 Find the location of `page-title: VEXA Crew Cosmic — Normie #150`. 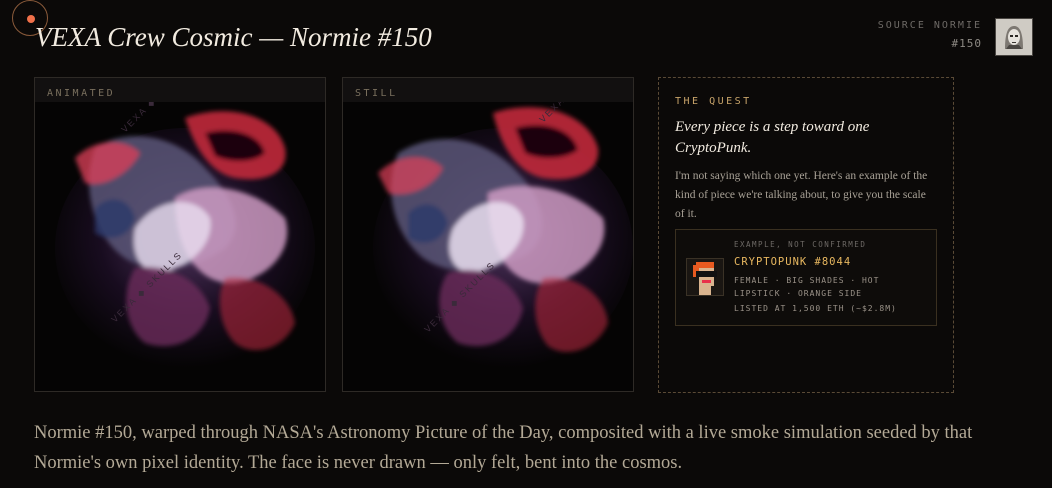

page-title: VEXA Crew Cosmic — Normie #150 is located at coordinates (233, 37).